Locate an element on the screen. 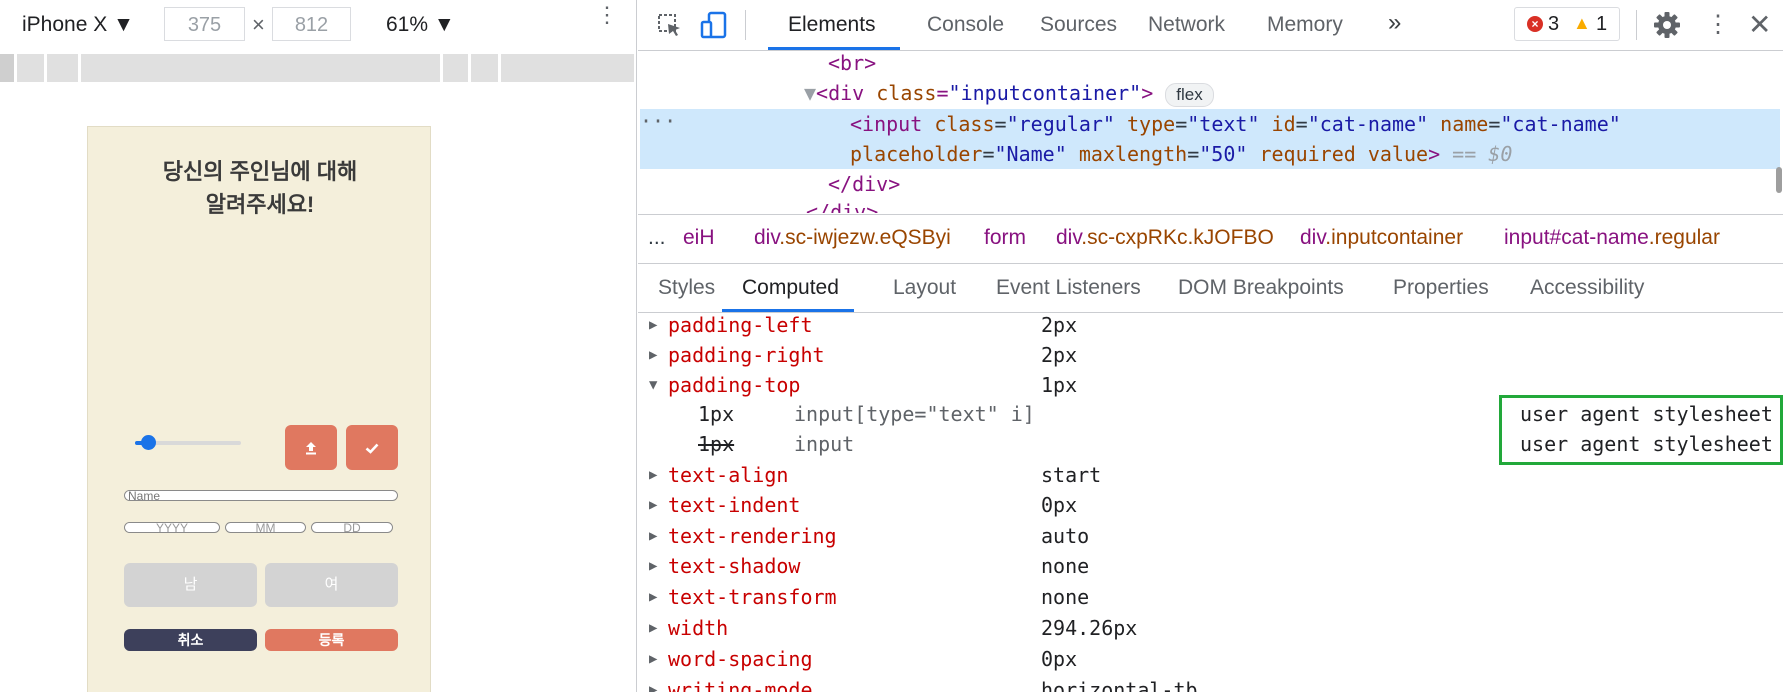 The image size is (1783, 692). selected-marker: == $0 is located at coordinates (1482, 154).